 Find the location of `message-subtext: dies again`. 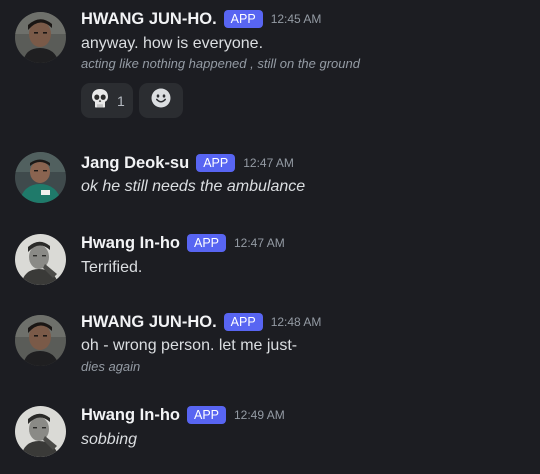

message-subtext: dies again is located at coordinates (111, 366).